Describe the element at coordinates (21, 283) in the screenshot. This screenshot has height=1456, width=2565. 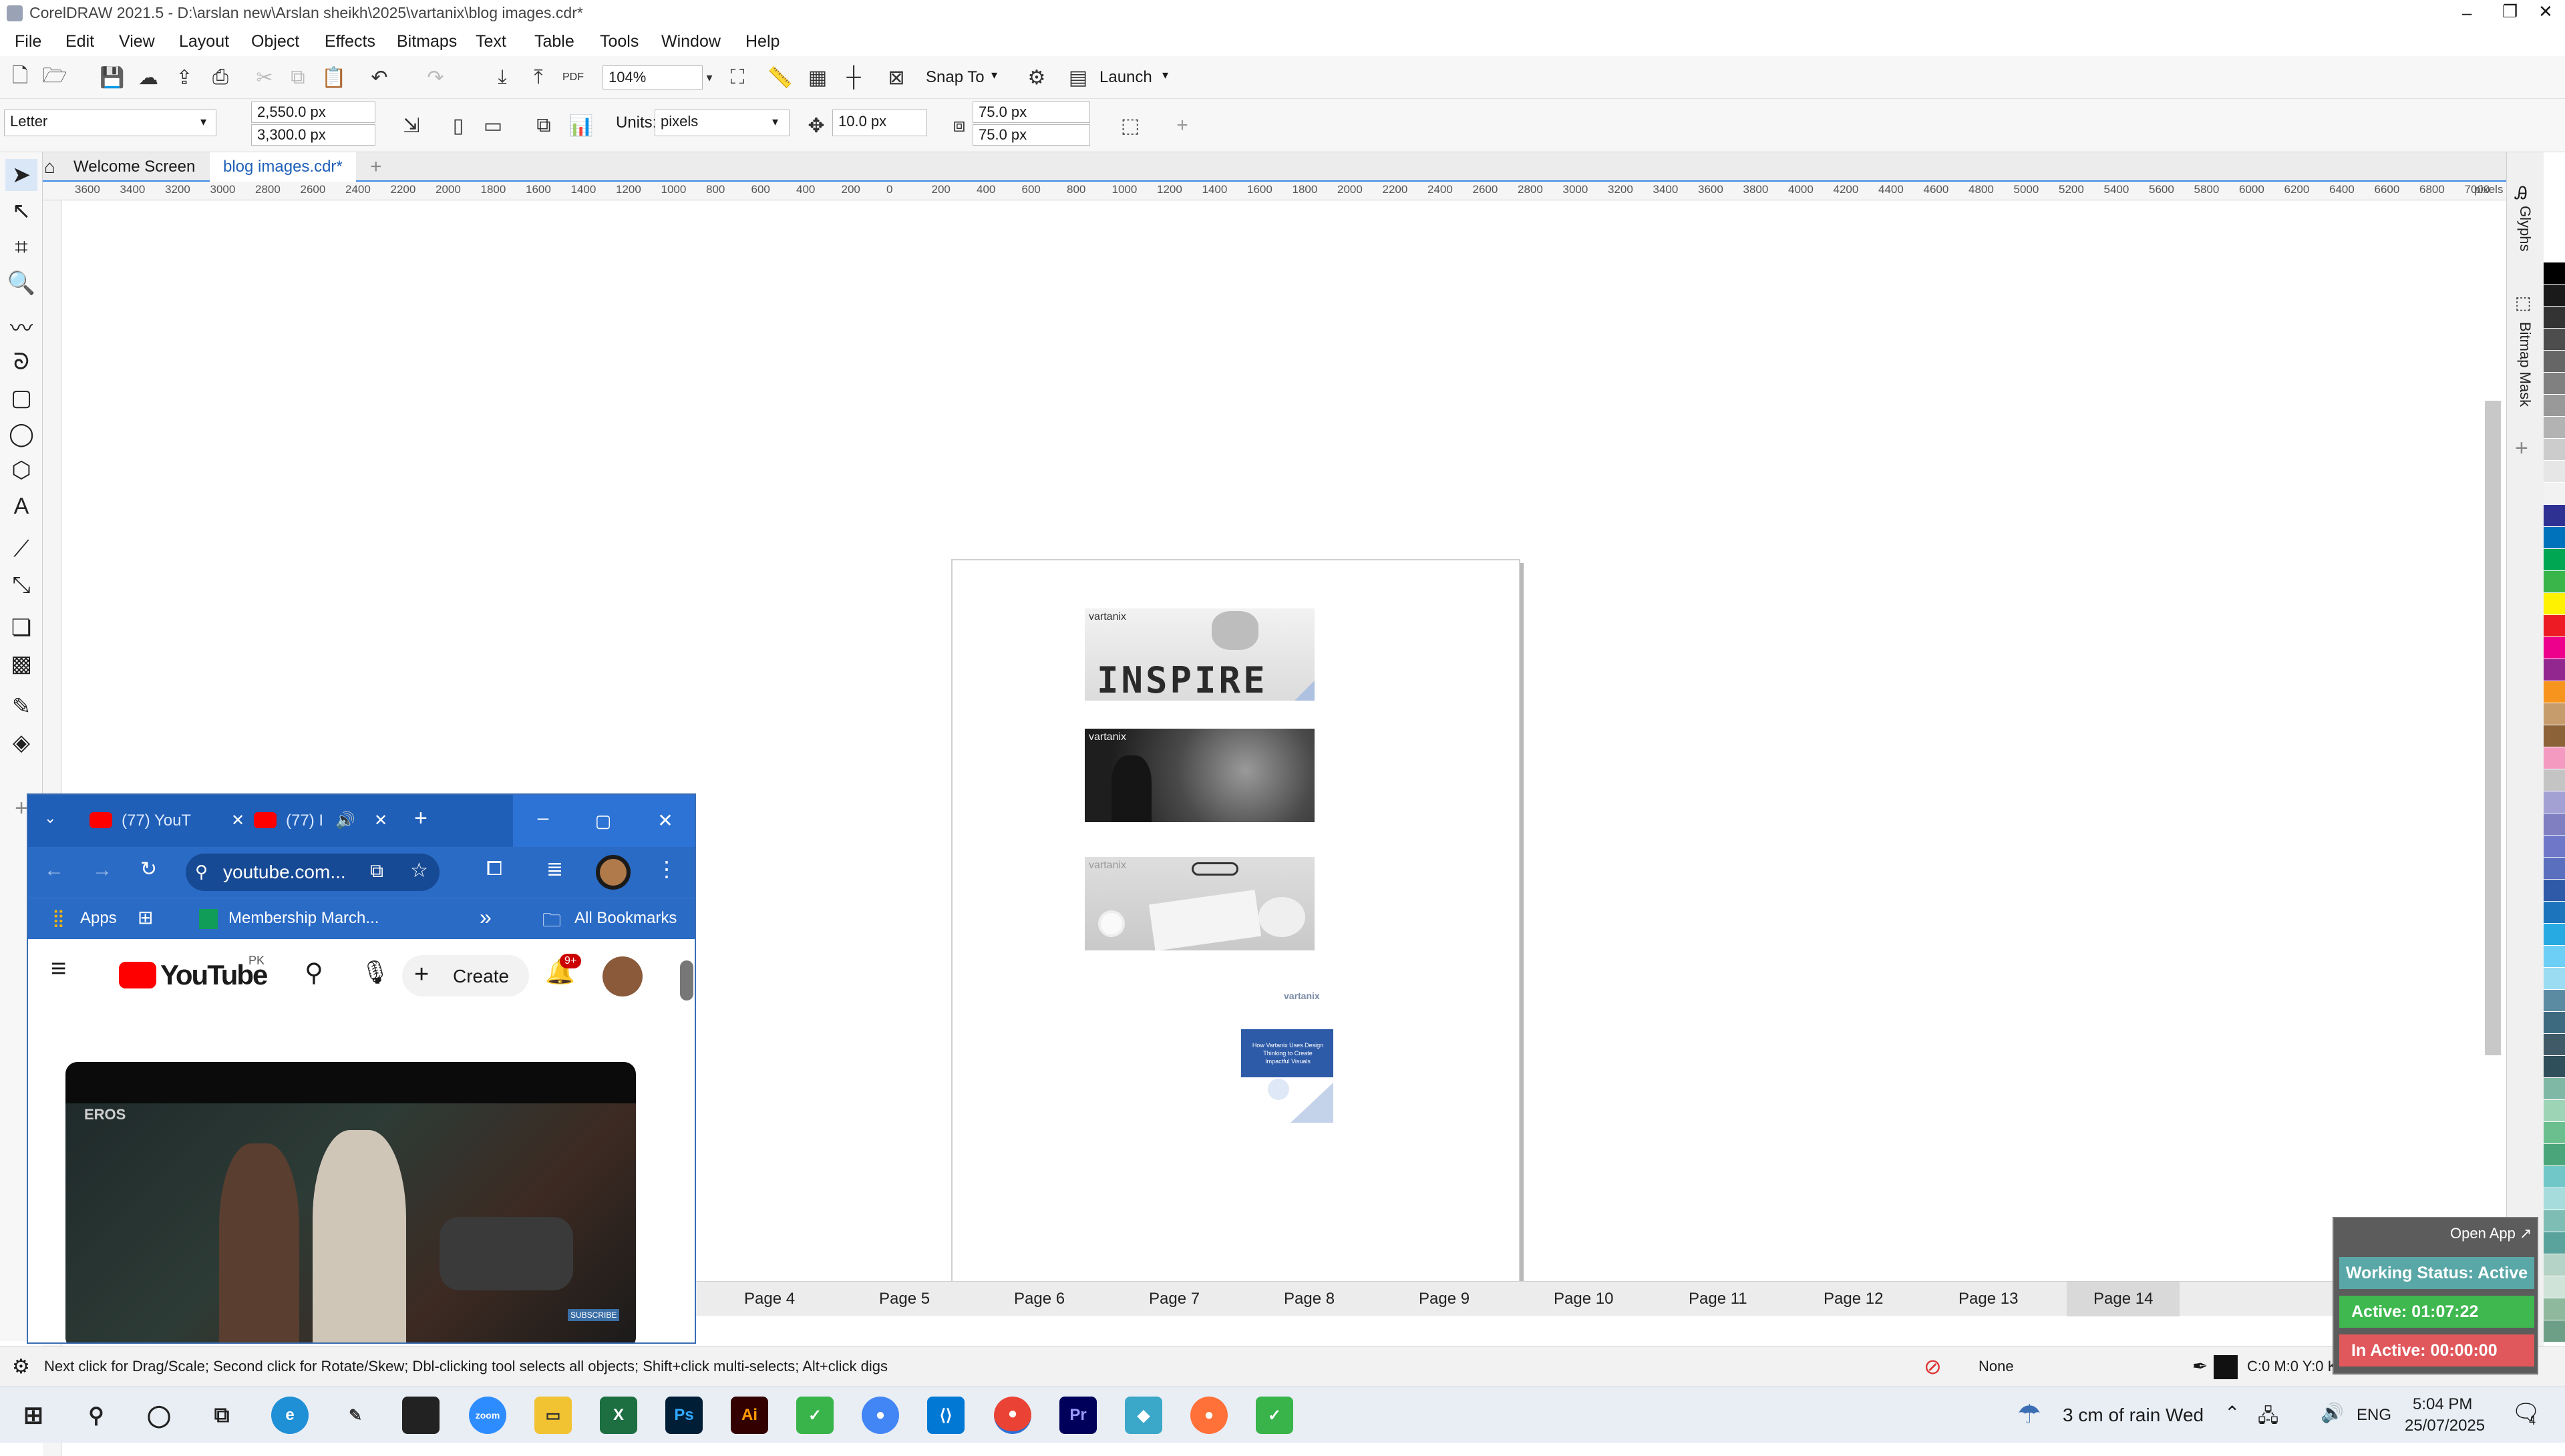
I see `zoom-tool-icon: 🔍` at that location.